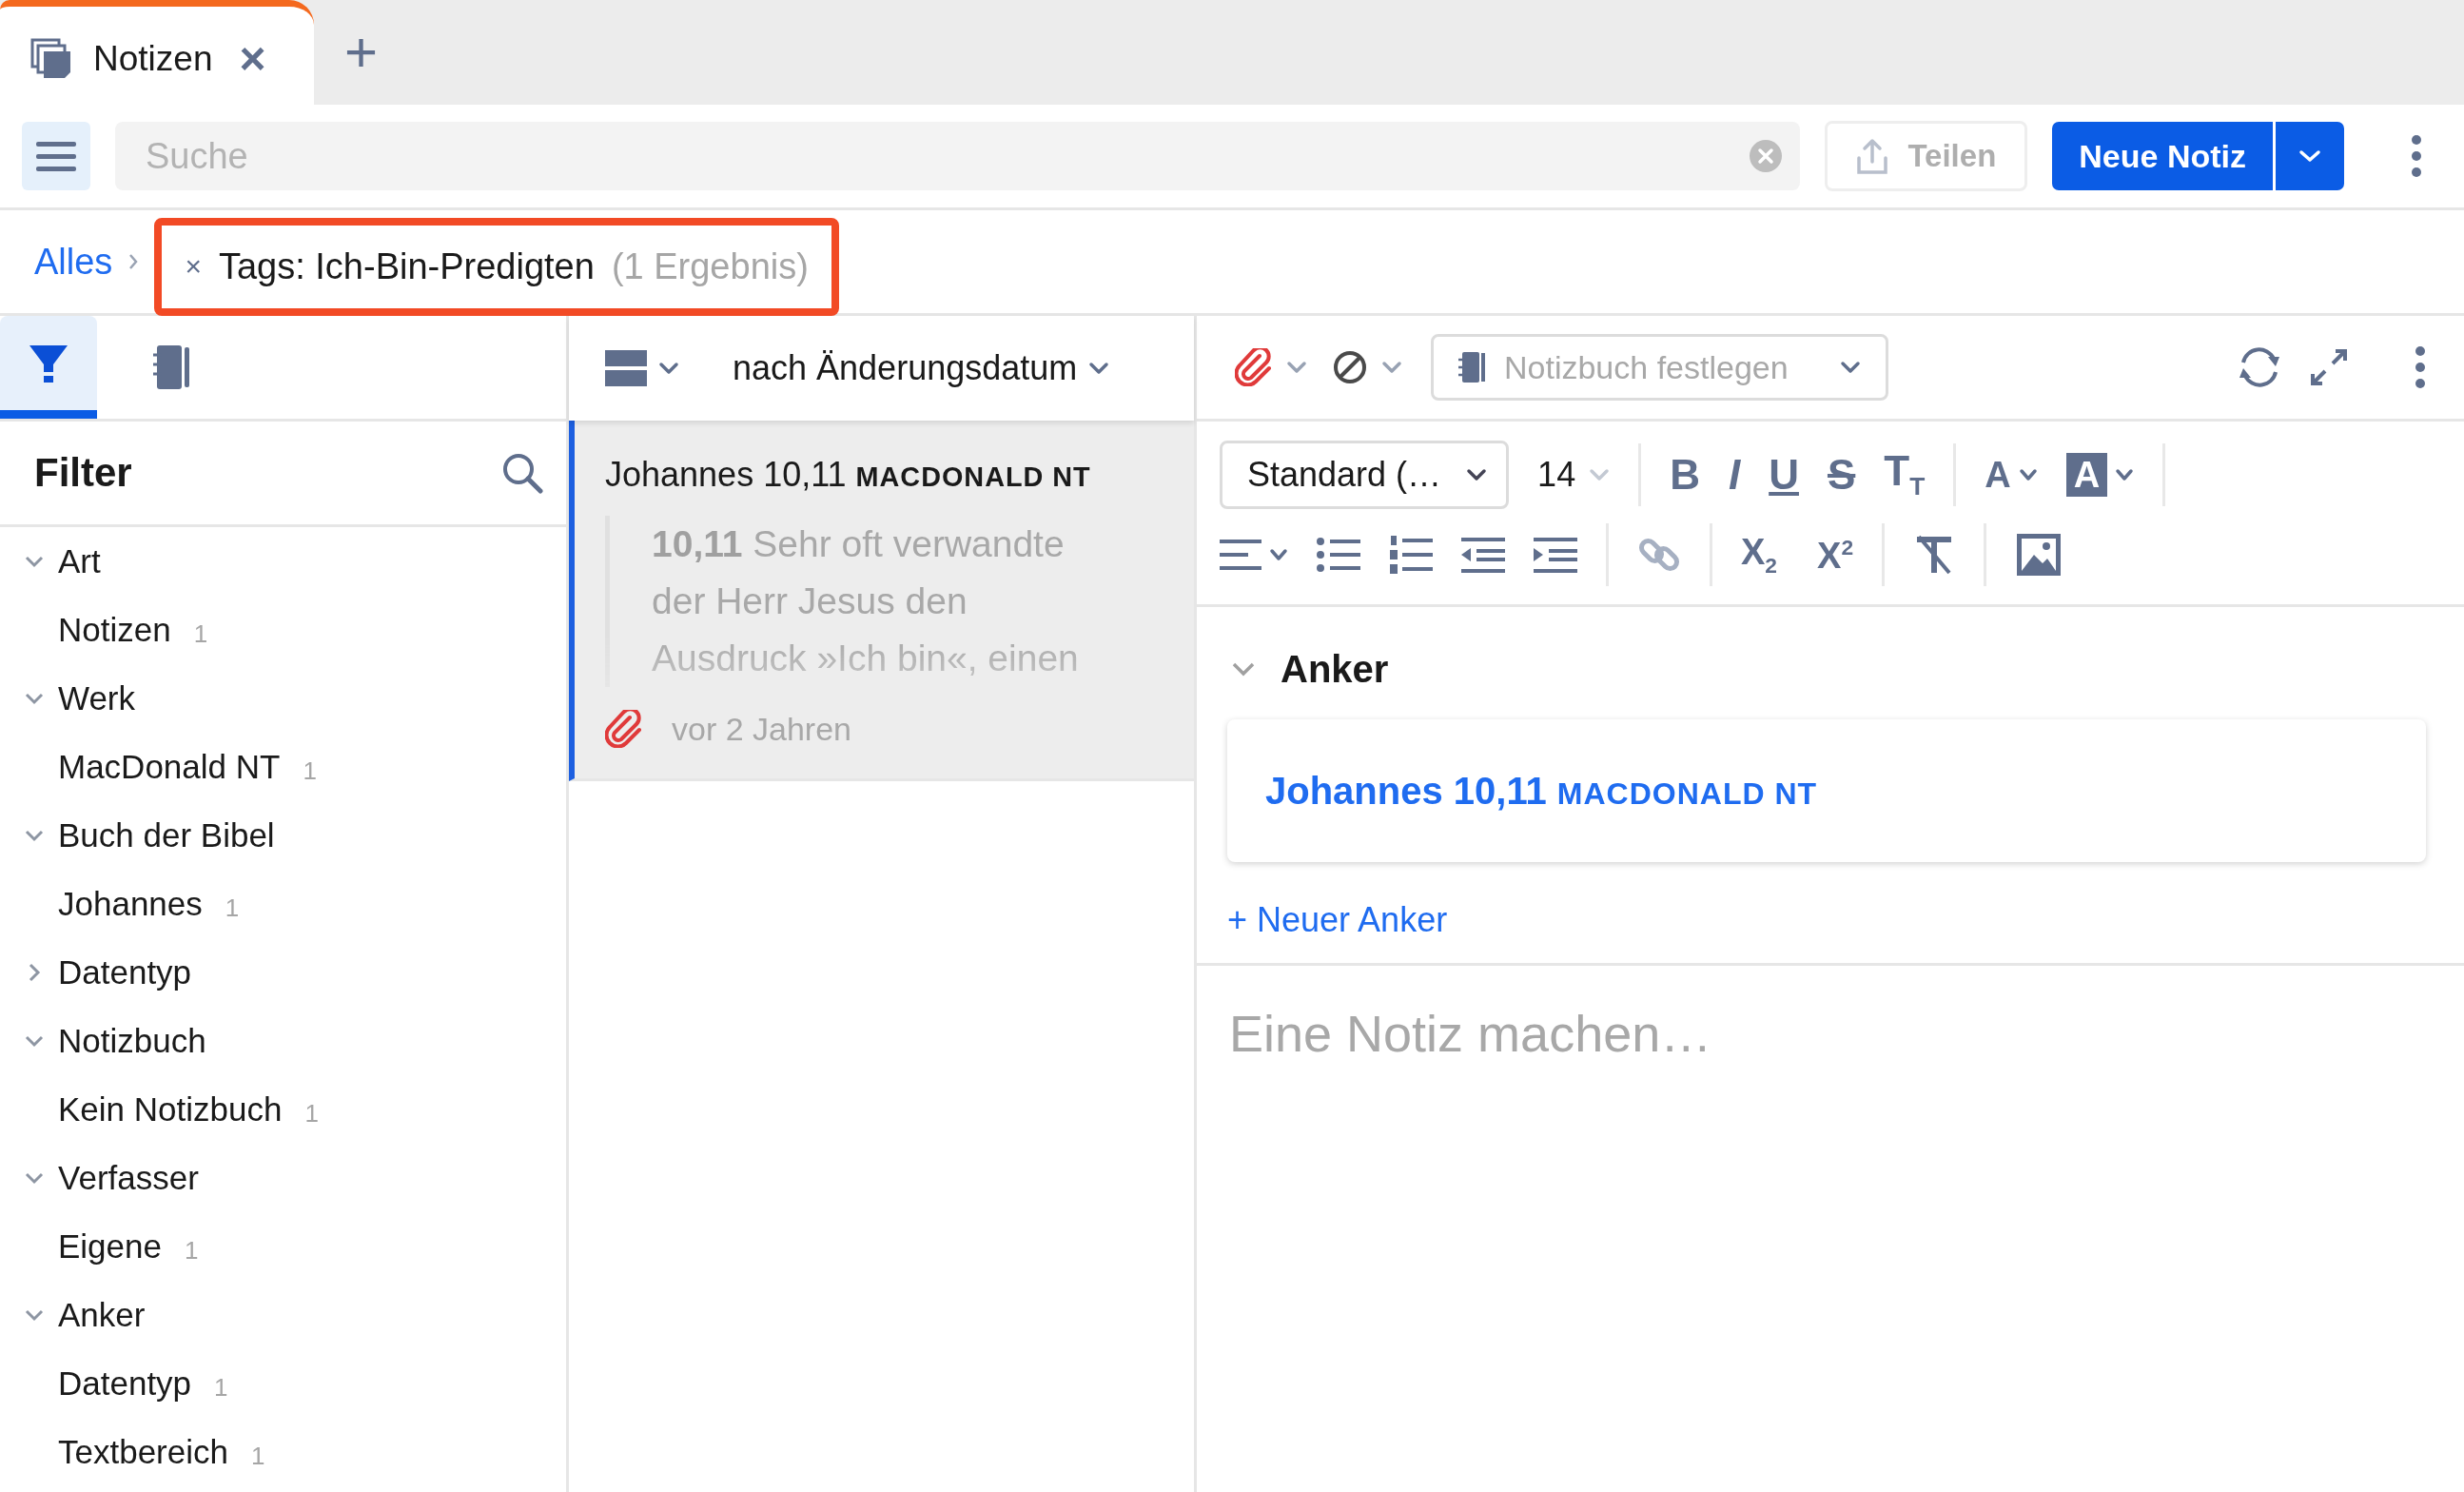 This screenshot has width=2464, height=1492. Describe the element at coordinates (125, 1384) in the screenshot. I see `filter-item: Datentyp` at that location.